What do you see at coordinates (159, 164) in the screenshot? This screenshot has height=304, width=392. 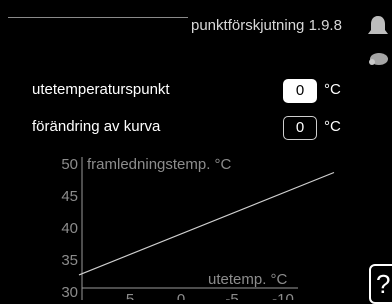 I see `y-axis-label: framledningstemp. °C` at bounding box center [159, 164].